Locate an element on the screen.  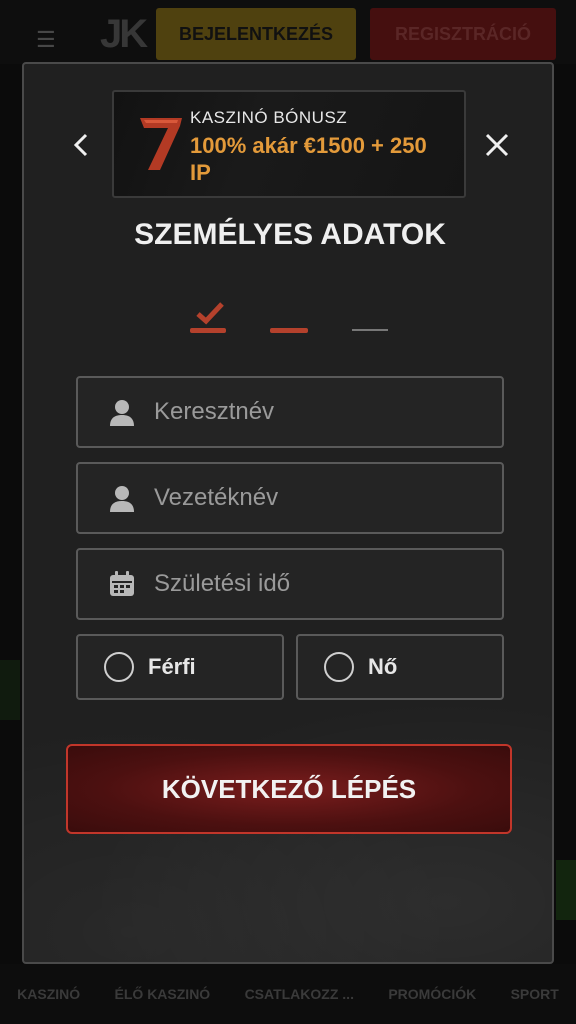
gender-female-label: Nő is located at coordinates (383, 666).